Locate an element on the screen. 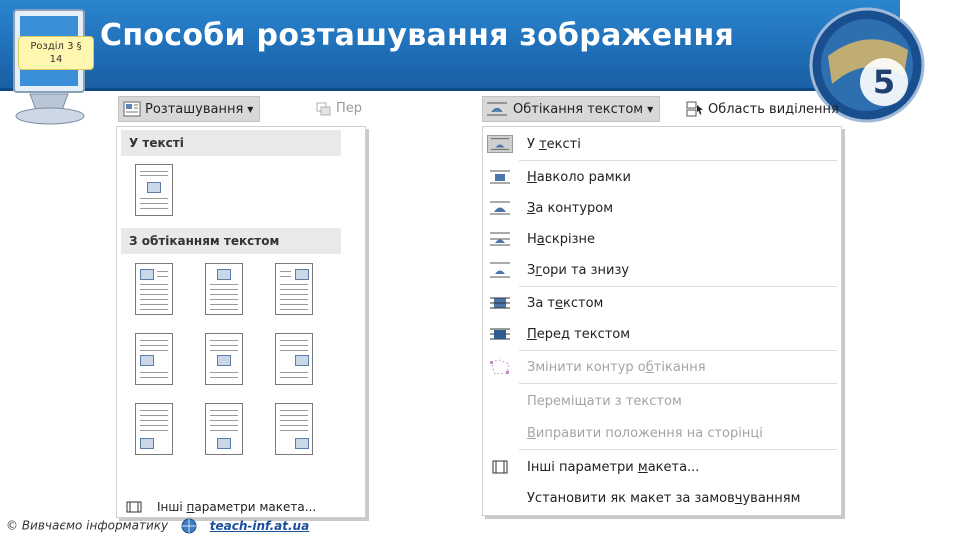  position-toolbar: Розташування ▼ Пер is located at coordinates (243, 109).